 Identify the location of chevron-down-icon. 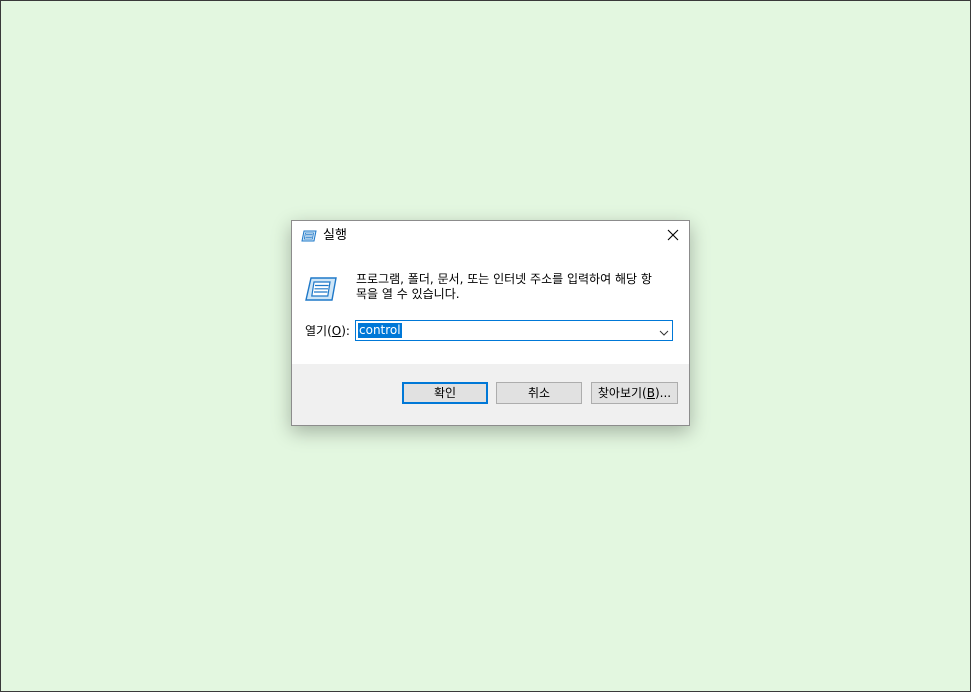
(664, 331).